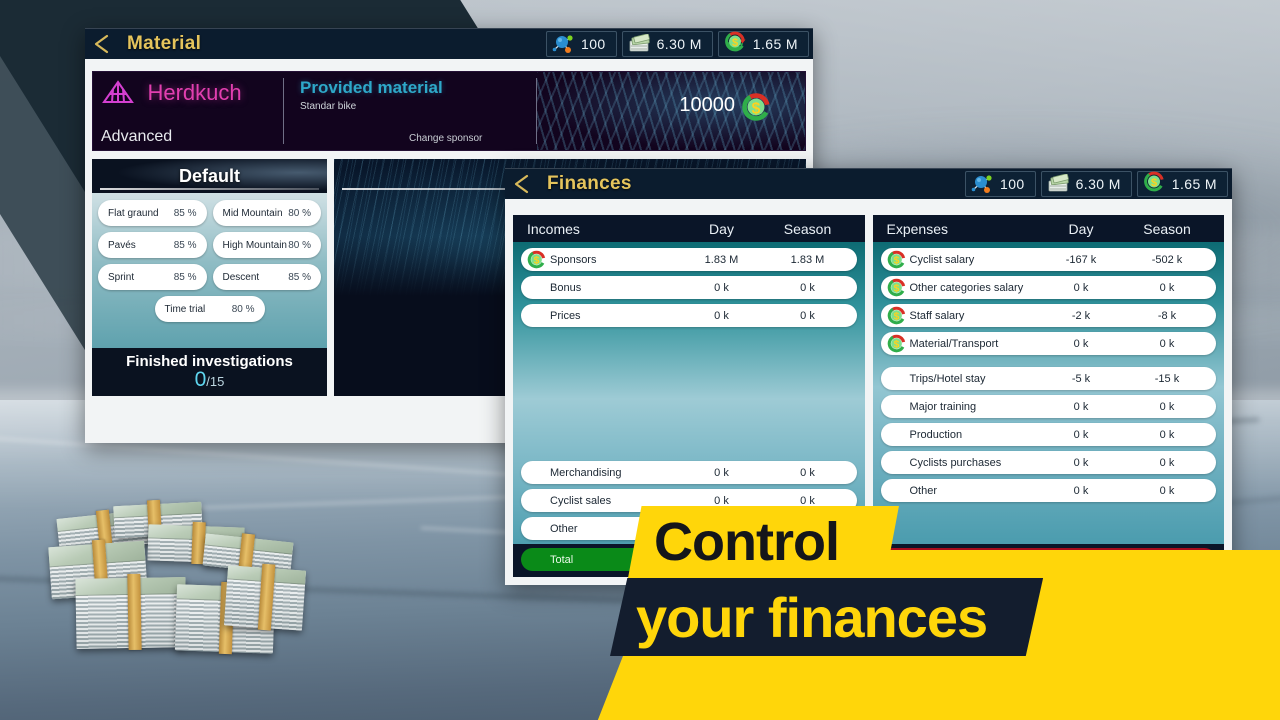 Image resolution: width=1280 pixels, height=720 pixels. I want to click on row-day-value: -167 k, so click(1081, 259).